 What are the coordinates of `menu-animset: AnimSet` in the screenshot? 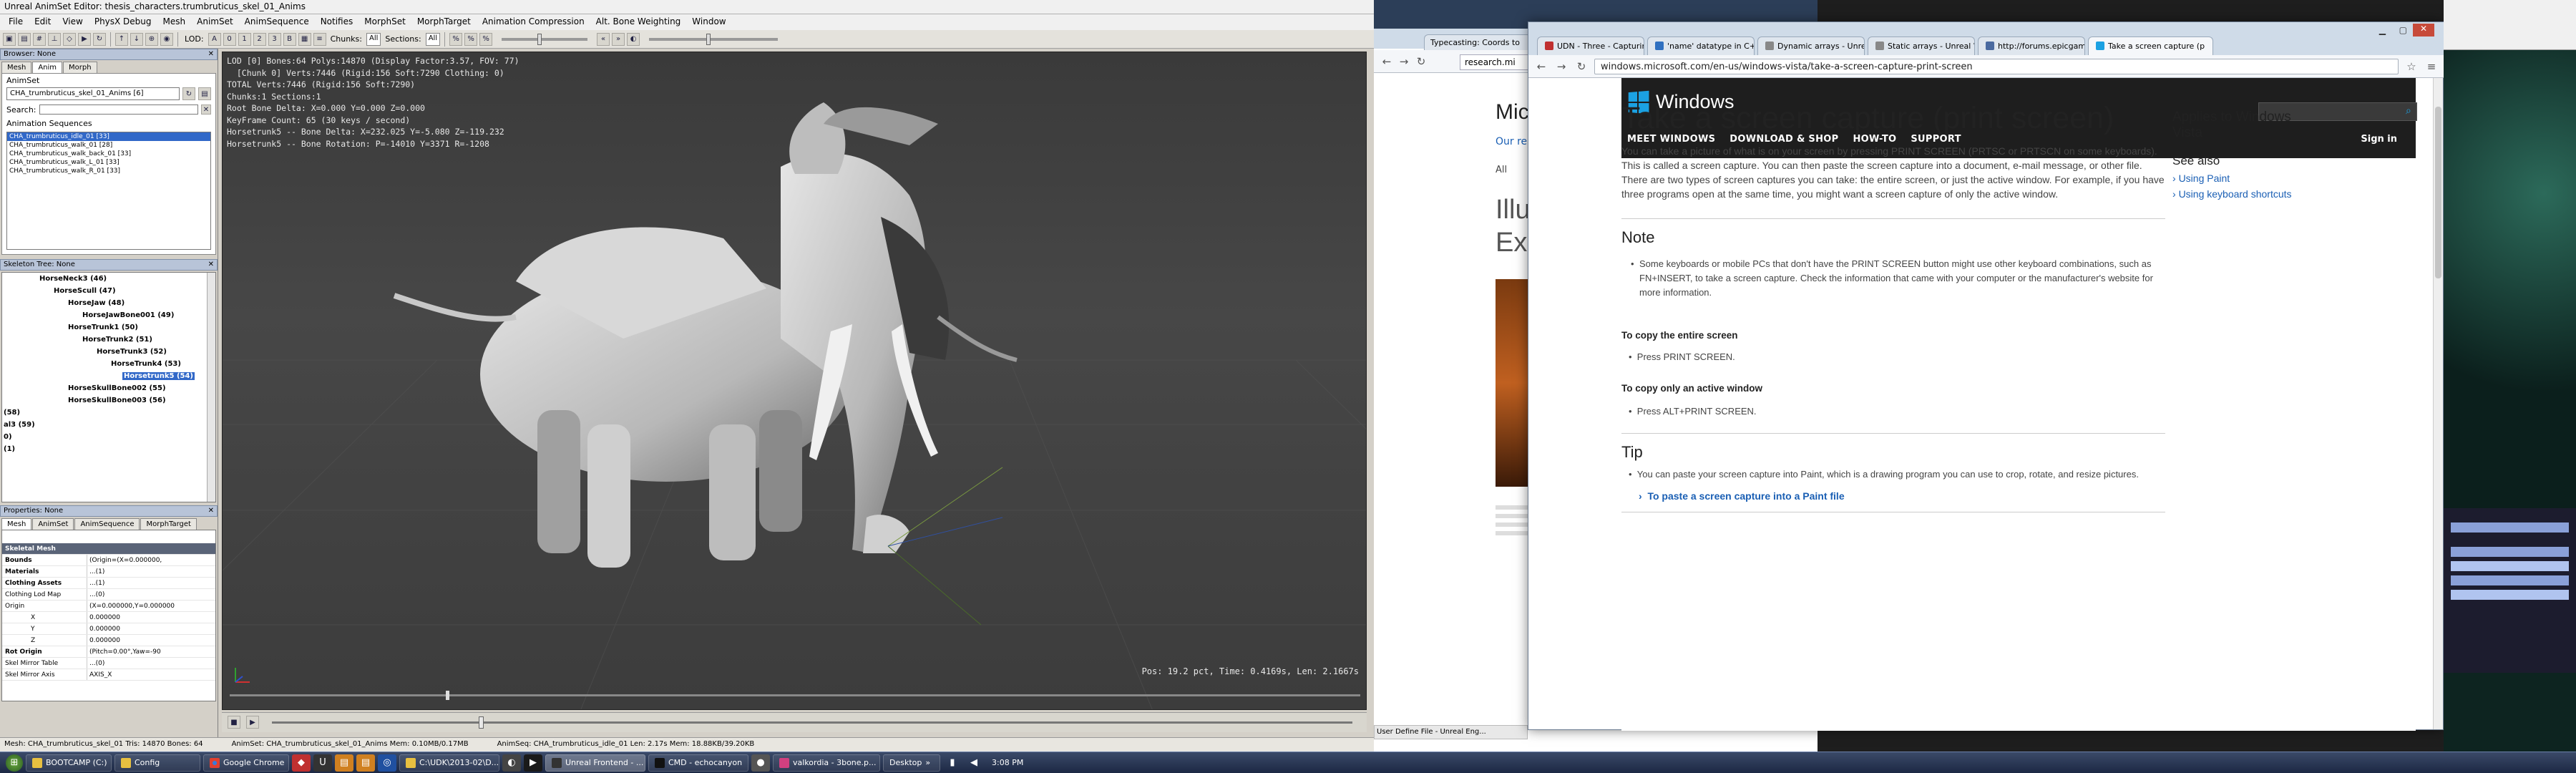 It's located at (215, 22).